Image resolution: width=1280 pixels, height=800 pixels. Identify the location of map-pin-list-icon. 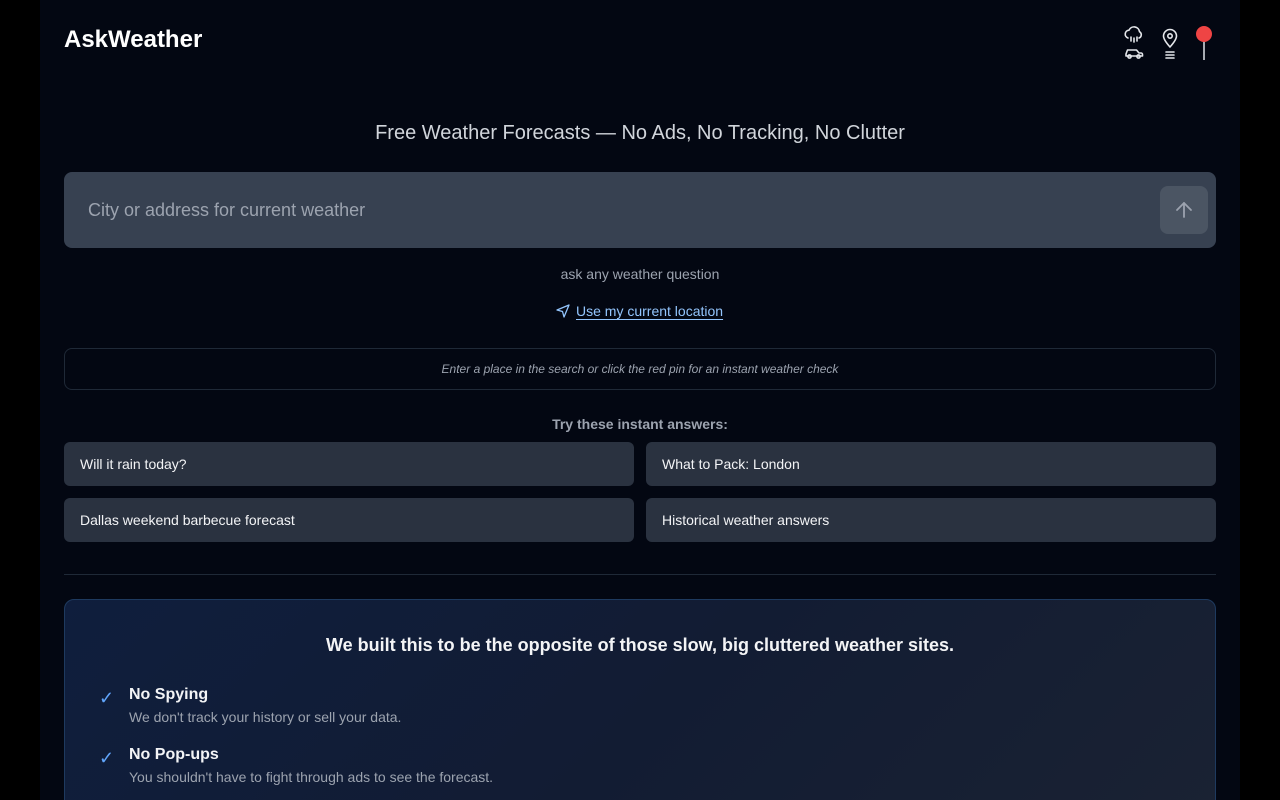
(1170, 44).